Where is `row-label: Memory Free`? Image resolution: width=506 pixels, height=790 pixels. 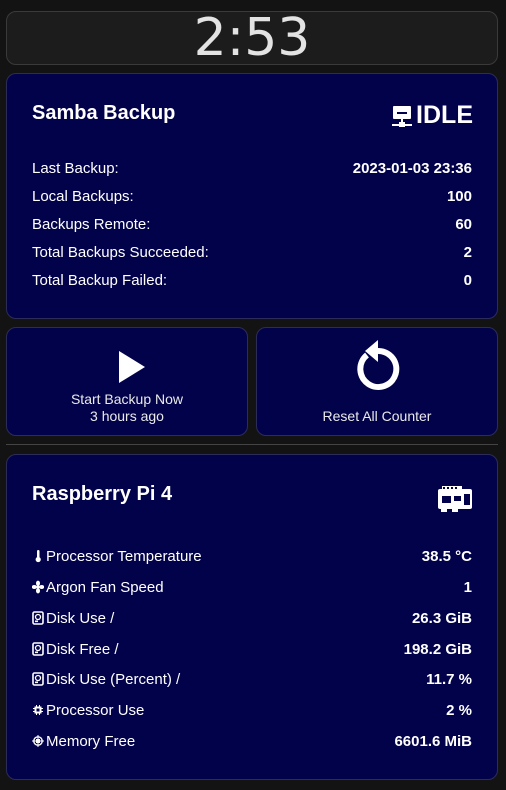
row-label: Memory Free is located at coordinates (91, 741).